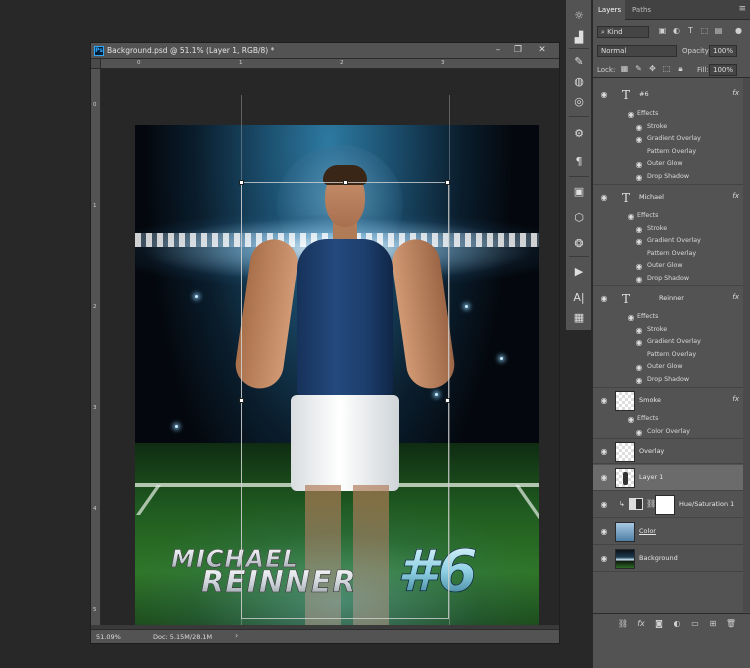  Describe the element at coordinates (579, 272) in the screenshot. I see `play-actions-icon: ▶` at that location.